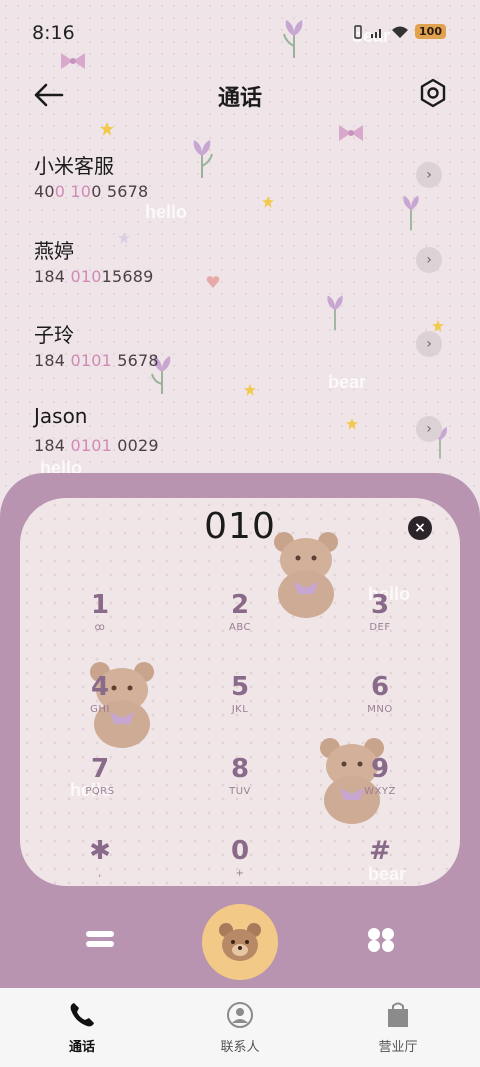  What do you see at coordinates (420, 528) in the screenshot?
I see `clear-icon: ×` at bounding box center [420, 528].